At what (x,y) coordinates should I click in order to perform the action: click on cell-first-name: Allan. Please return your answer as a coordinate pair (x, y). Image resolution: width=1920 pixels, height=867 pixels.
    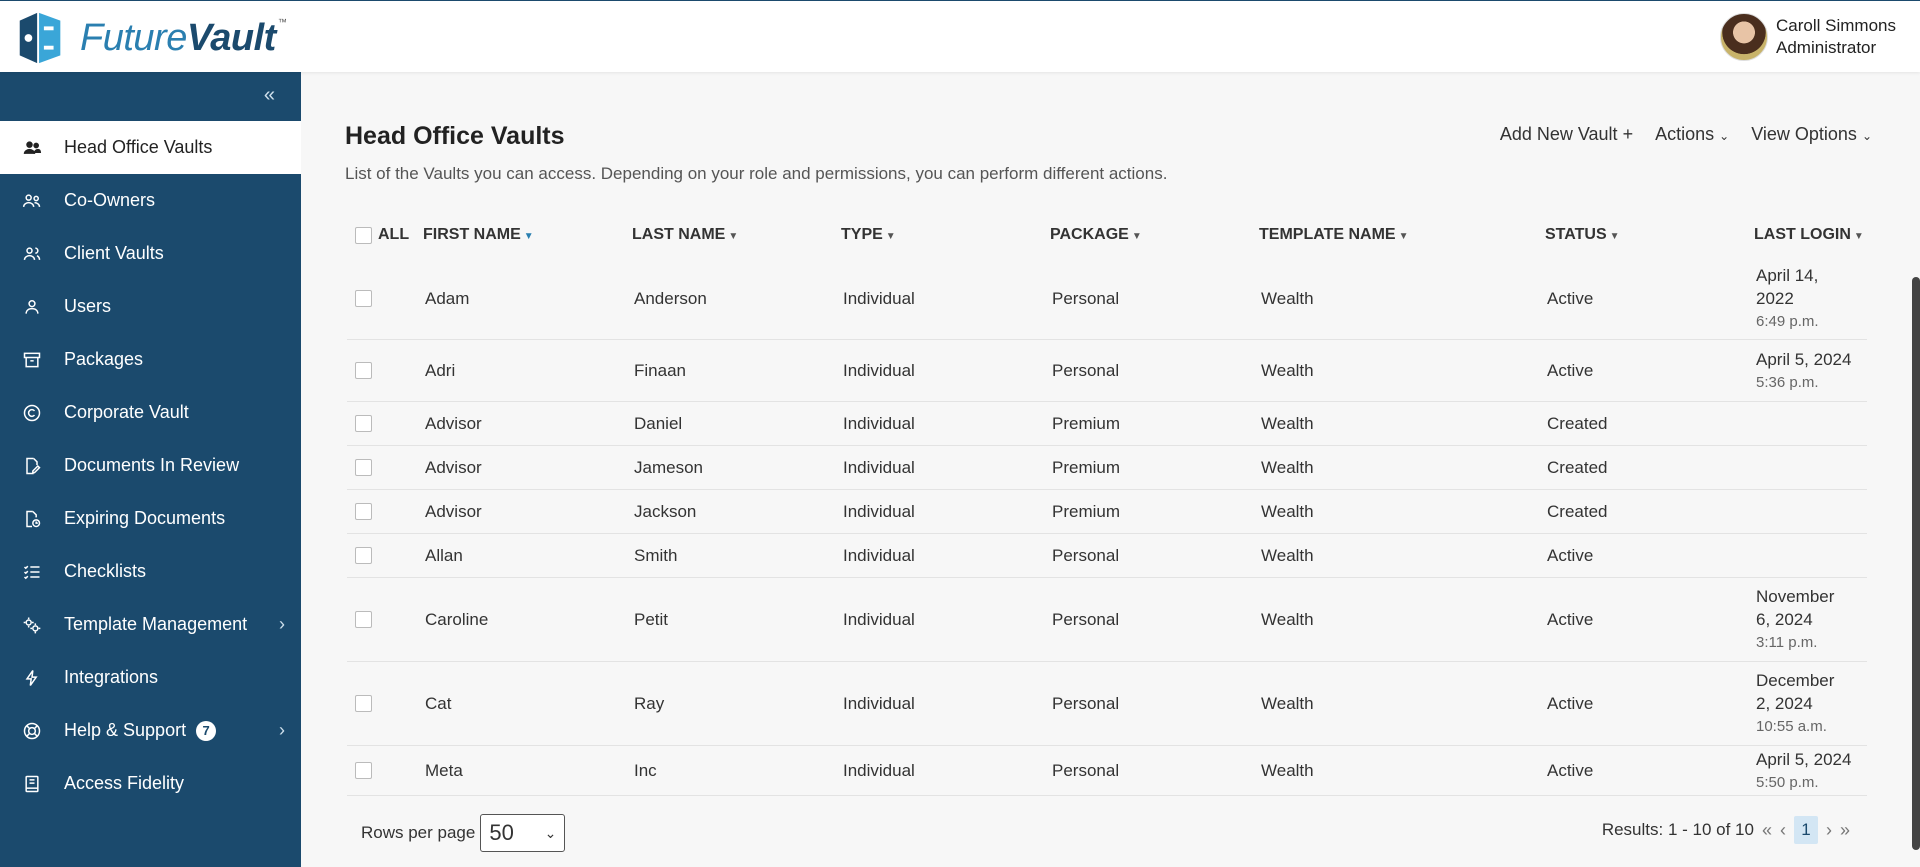
    Looking at the image, I should click on (444, 555).